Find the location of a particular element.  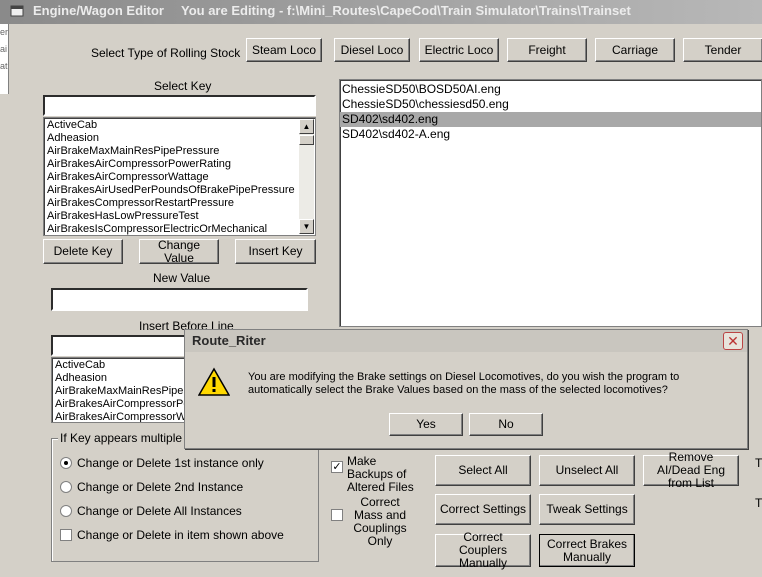

correct-brakes-button: Correct Brakes Manually is located at coordinates (587, 550).